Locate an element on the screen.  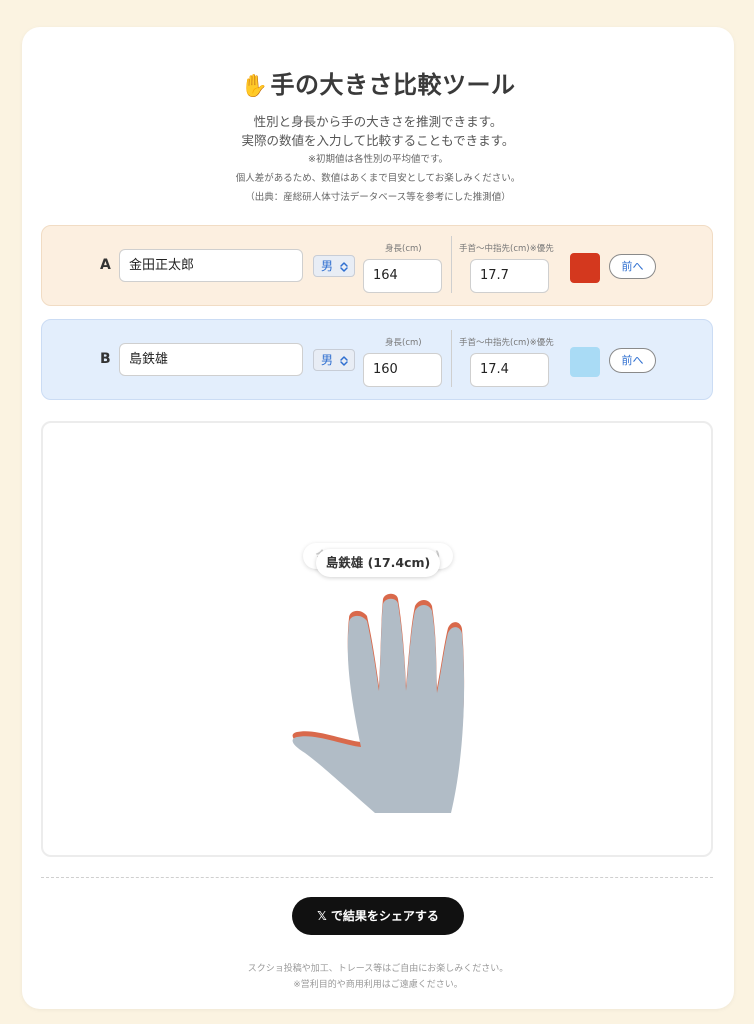
person-a-height-input: 164 is located at coordinates (402, 276).